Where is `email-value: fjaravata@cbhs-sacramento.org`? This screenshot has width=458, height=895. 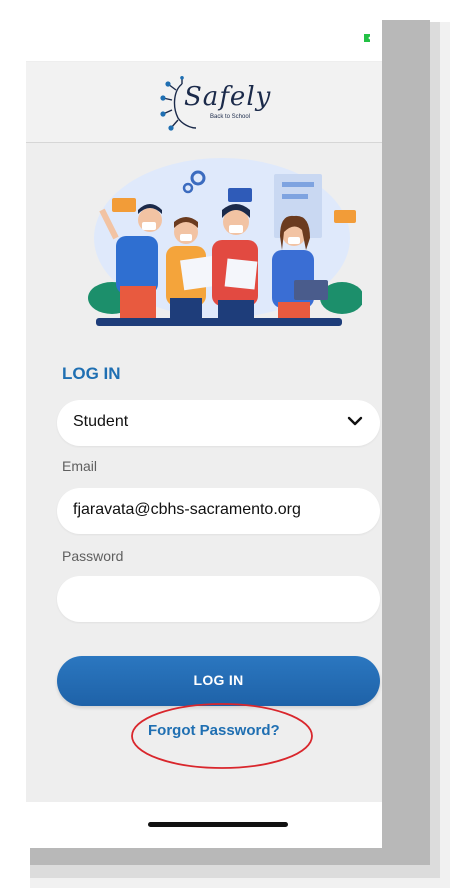
email-value: fjaravata@cbhs-sacramento.org is located at coordinates (187, 509).